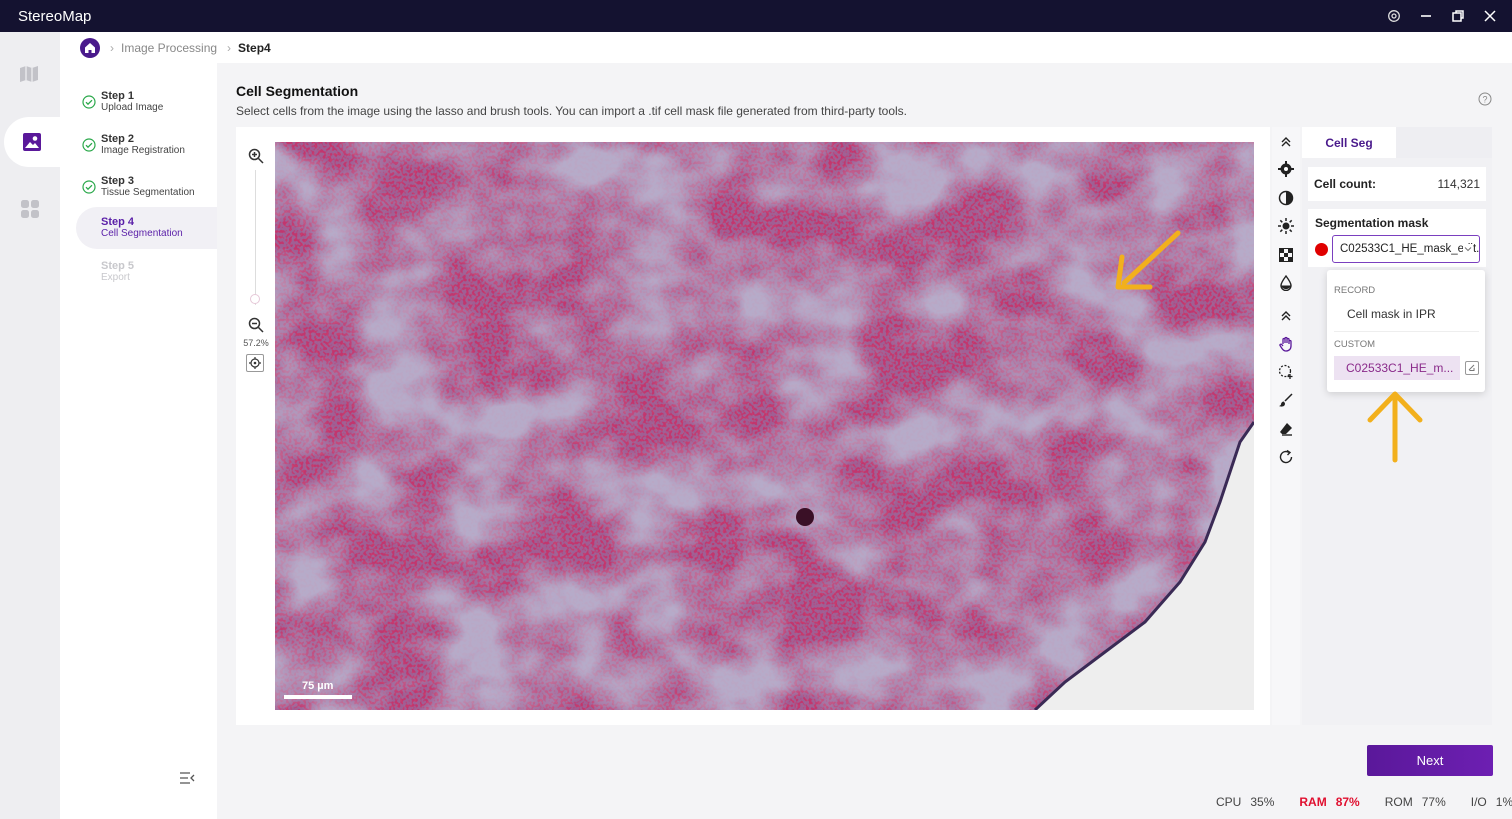 This screenshot has height=819, width=1512. What do you see at coordinates (1426, 16) in the screenshot?
I see `minimize-icon` at bounding box center [1426, 16].